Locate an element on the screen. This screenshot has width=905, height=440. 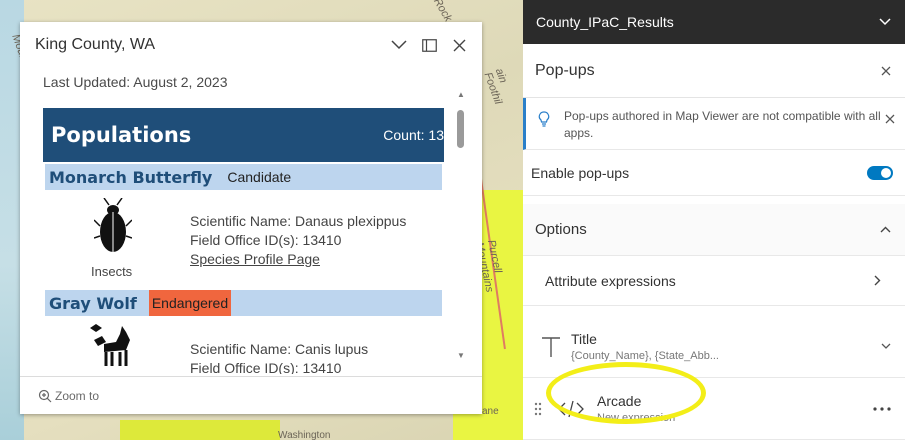
populations-heading: Populations is located at coordinates (121, 135).